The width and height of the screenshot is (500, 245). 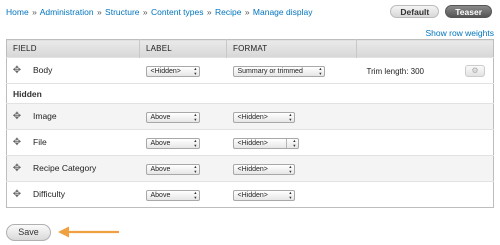 I want to click on table-row: ✥ File Above <Hidden>, so click(x=250, y=142).